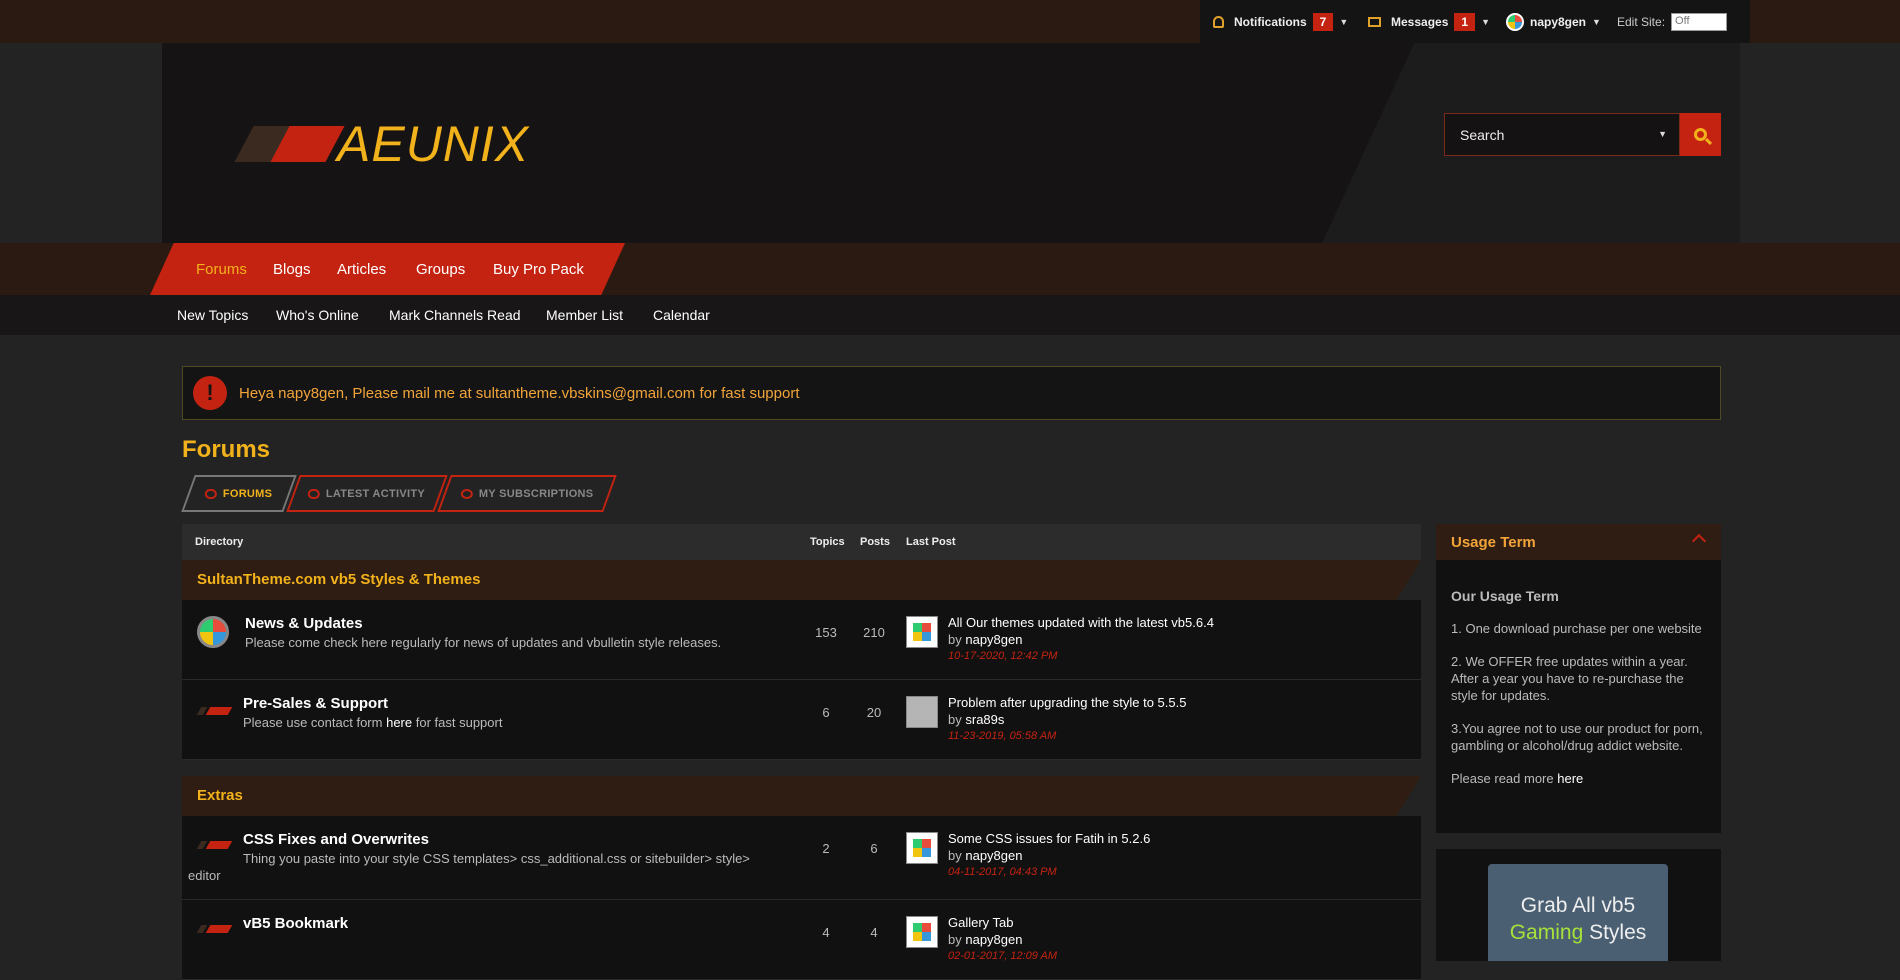 This screenshot has width=1900, height=980. I want to click on edit-site-label: Edit Site:, so click(1641, 21).